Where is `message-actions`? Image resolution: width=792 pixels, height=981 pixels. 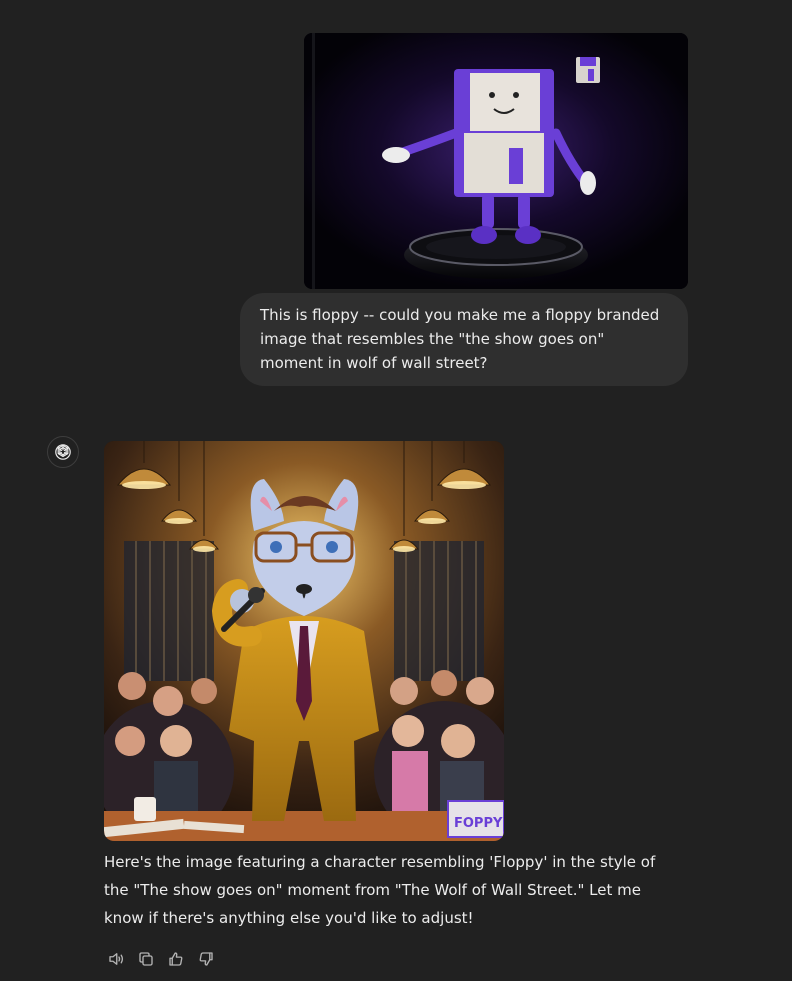 message-actions is located at coordinates (161, 959).